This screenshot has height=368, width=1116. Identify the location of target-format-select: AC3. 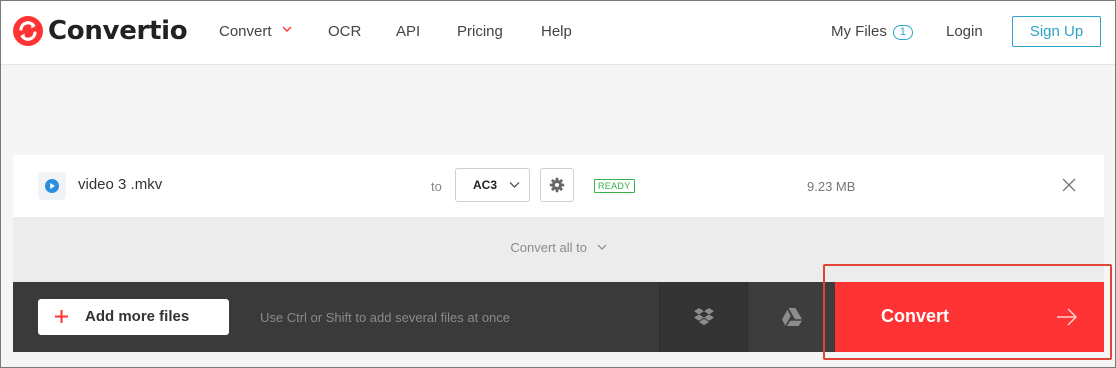
(492, 185).